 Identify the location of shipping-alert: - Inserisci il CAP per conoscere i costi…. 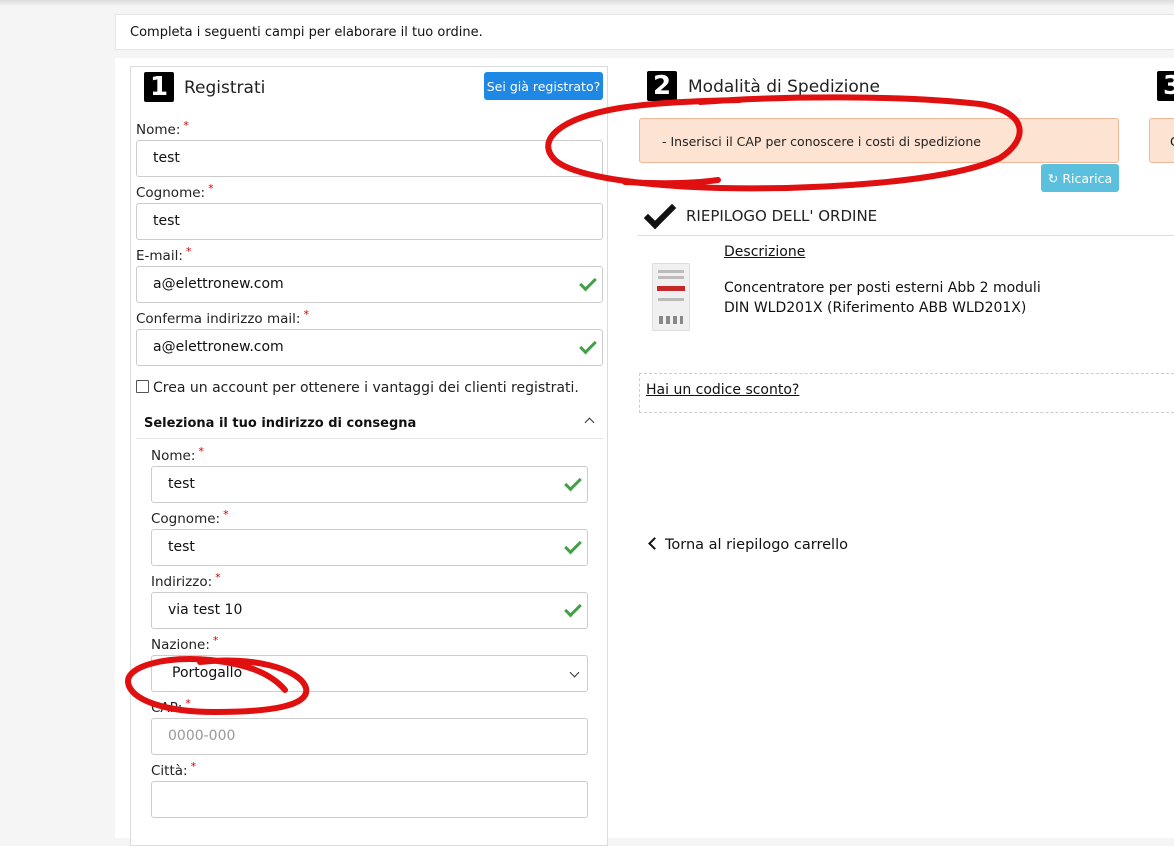
(879, 140).